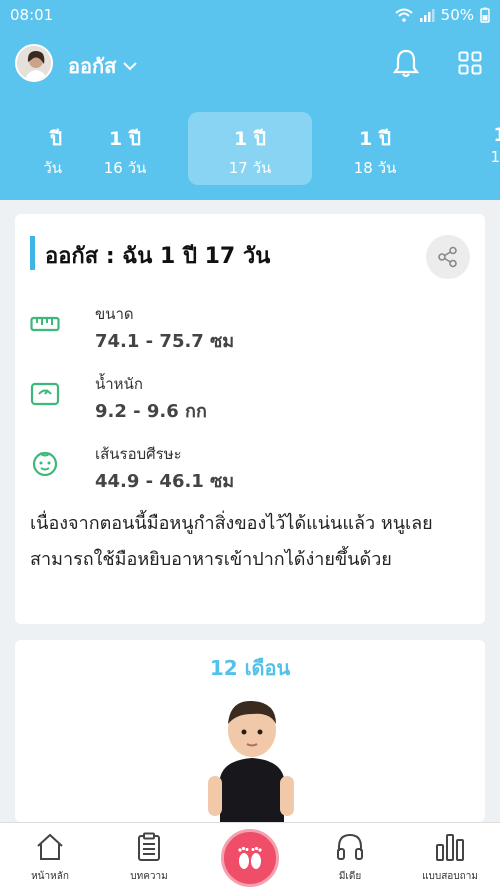 The image size is (500, 889). Describe the element at coordinates (151, 411) in the screenshot. I see `stat-value: 9.2 - 9.6 กก` at that location.